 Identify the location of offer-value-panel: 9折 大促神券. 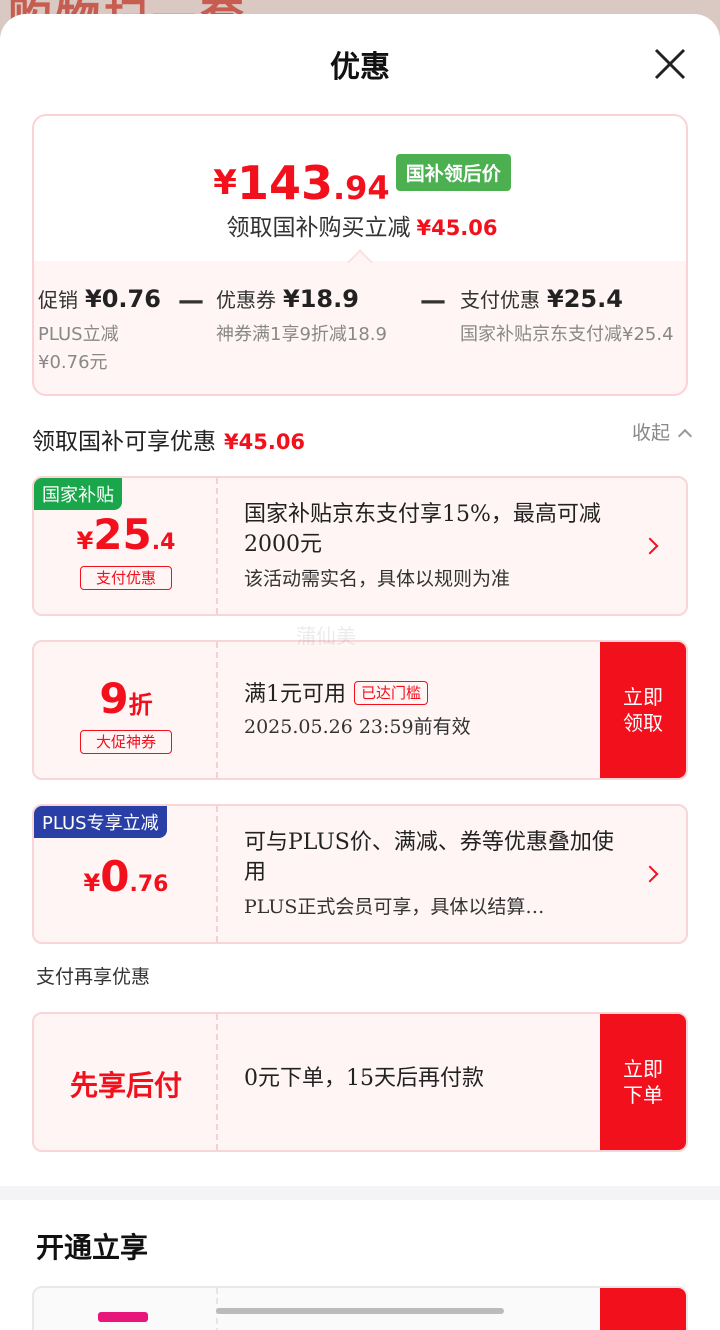
(126, 710).